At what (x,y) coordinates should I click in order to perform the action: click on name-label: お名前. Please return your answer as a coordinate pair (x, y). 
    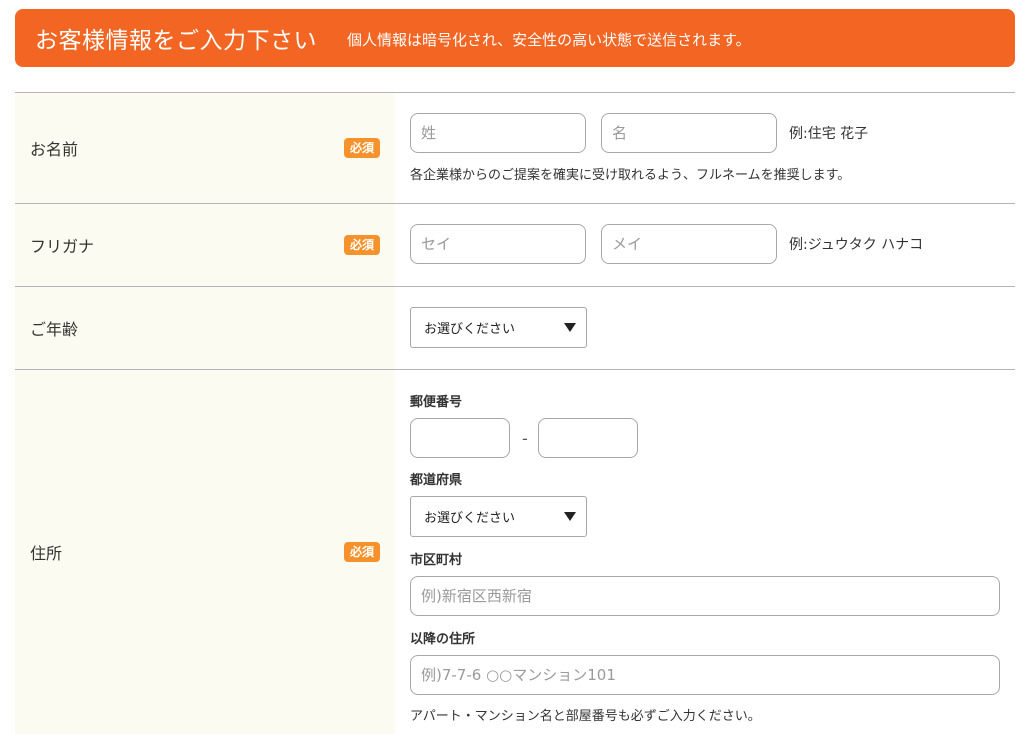
    Looking at the image, I should click on (54, 149).